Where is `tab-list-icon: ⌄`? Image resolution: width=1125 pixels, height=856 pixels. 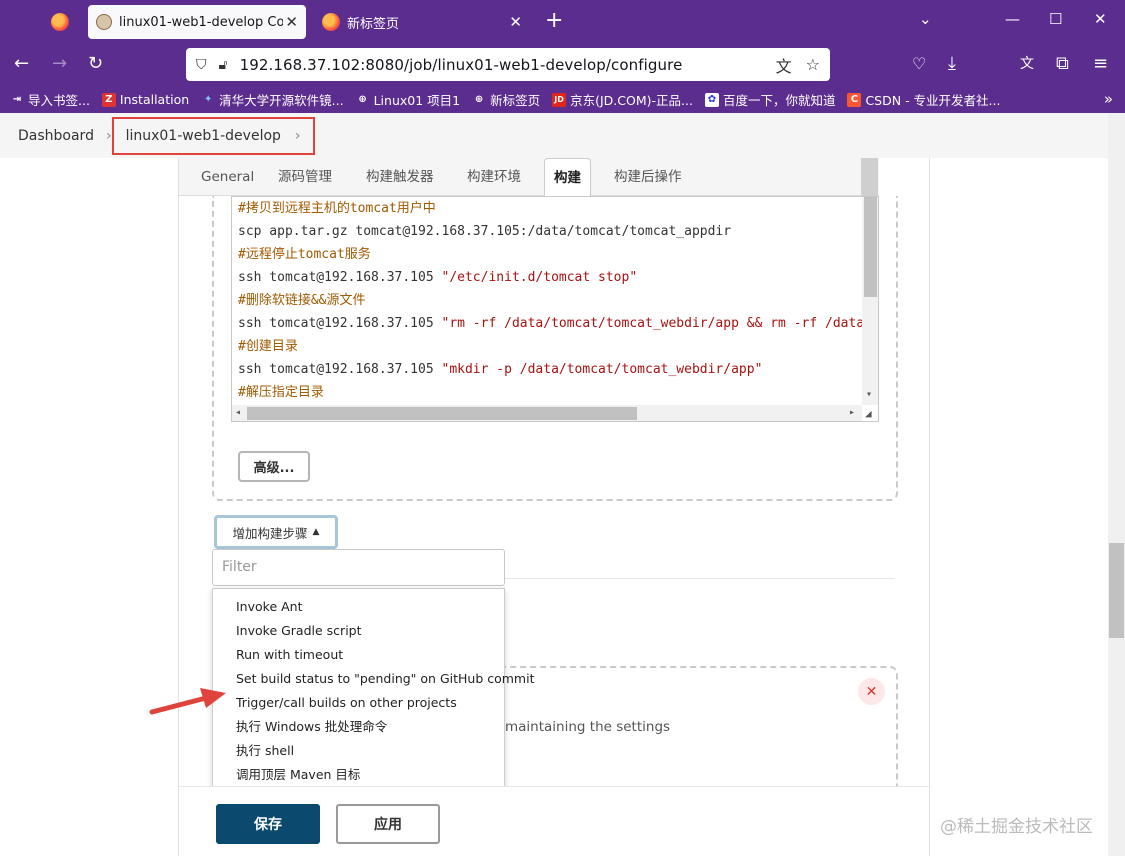 tab-list-icon: ⌄ is located at coordinates (925, 19).